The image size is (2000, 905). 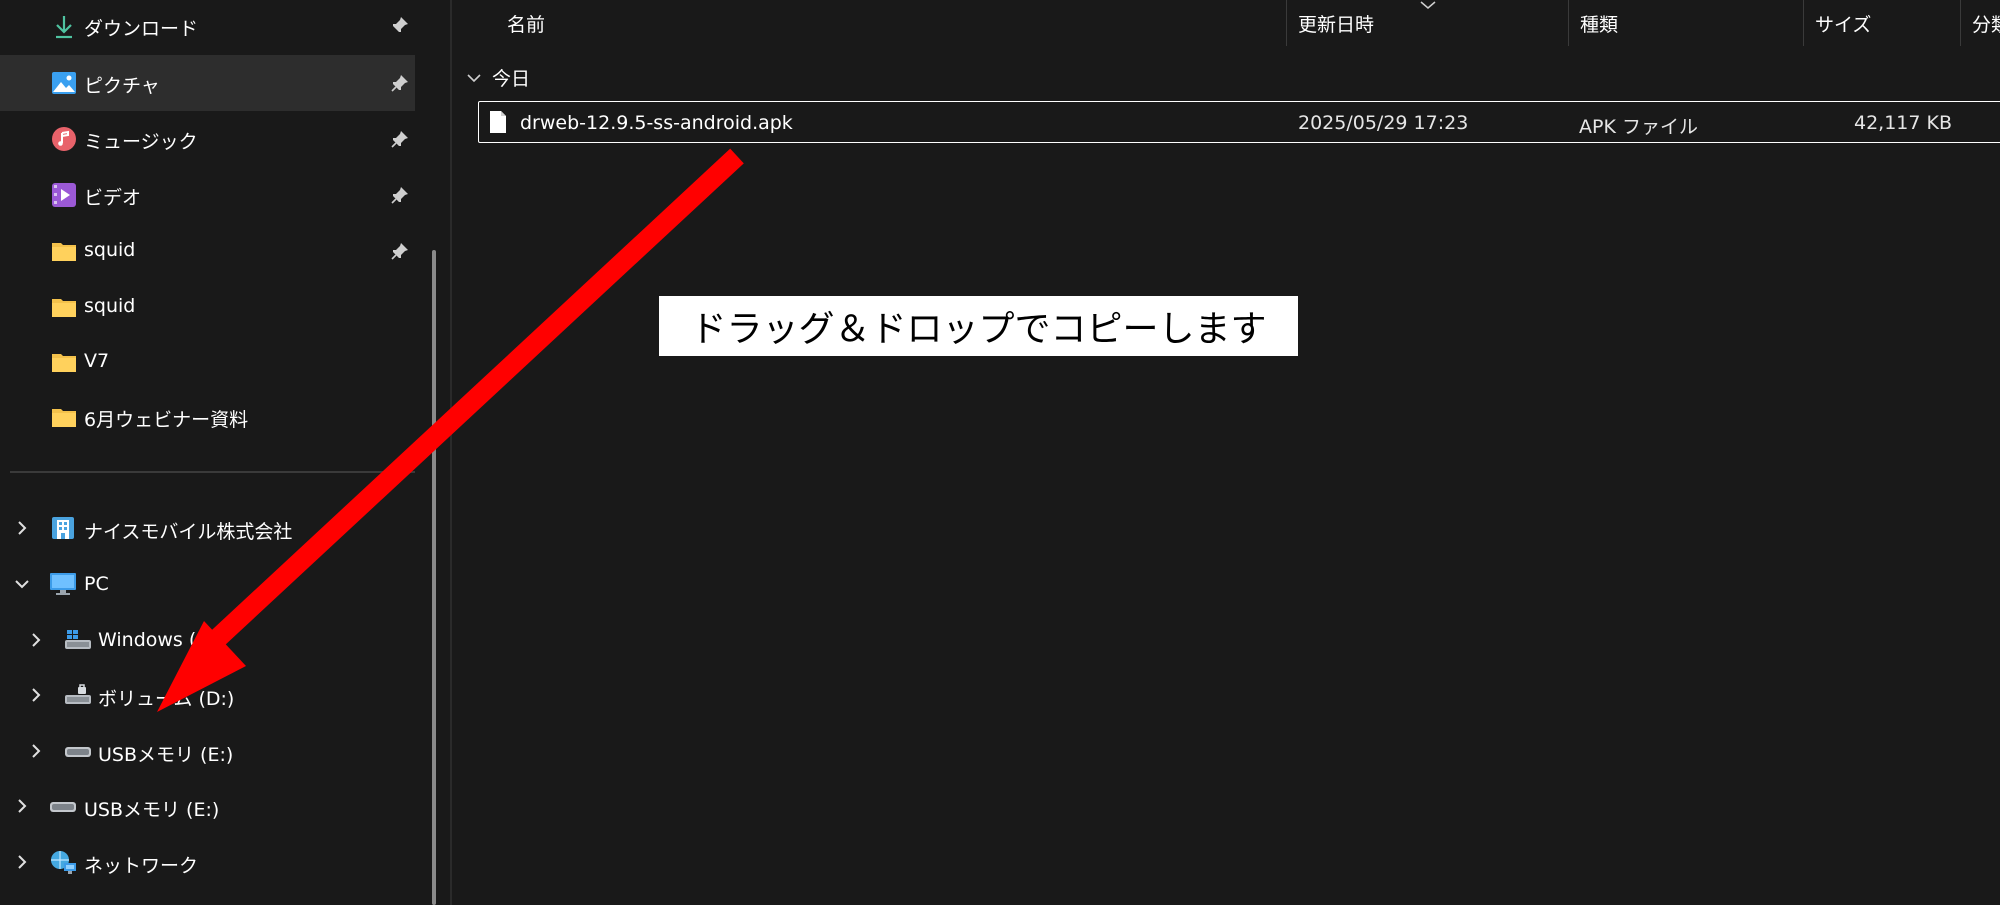 What do you see at coordinates (1383, 123) in the screenshot?
I see `file-modified: 2025/05/29 17:23` at bounding box center [1383, 123].